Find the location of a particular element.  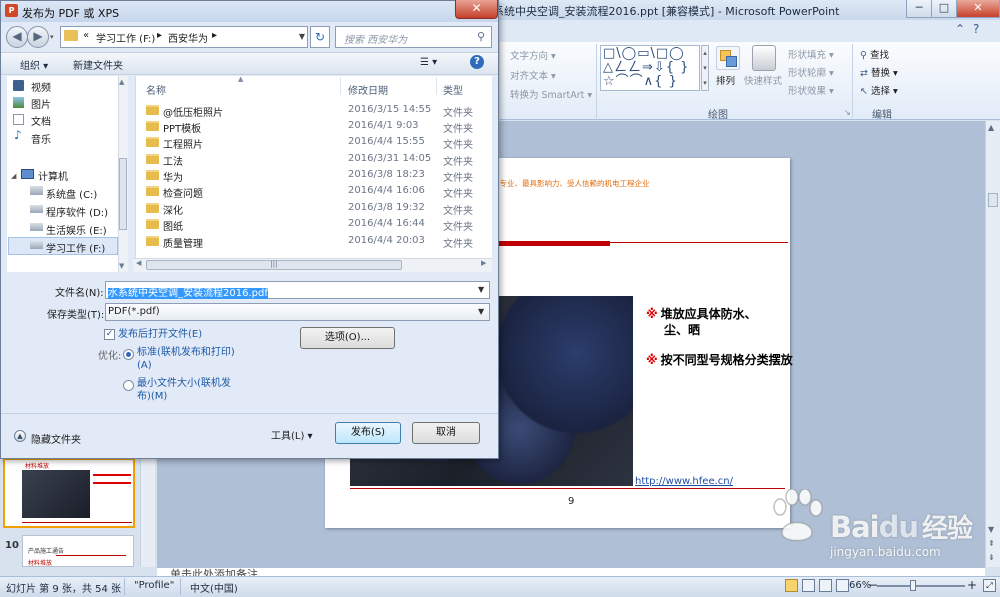

optimize-minimum-radio is located at coordinates (128, 385).